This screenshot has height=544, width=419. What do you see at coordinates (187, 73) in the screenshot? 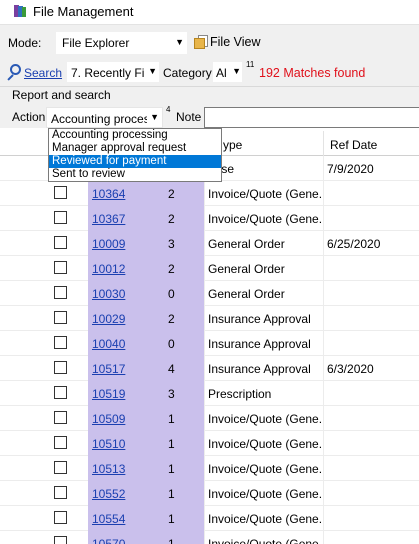
I see `category-label: Category` at bounding box center [187, 73].